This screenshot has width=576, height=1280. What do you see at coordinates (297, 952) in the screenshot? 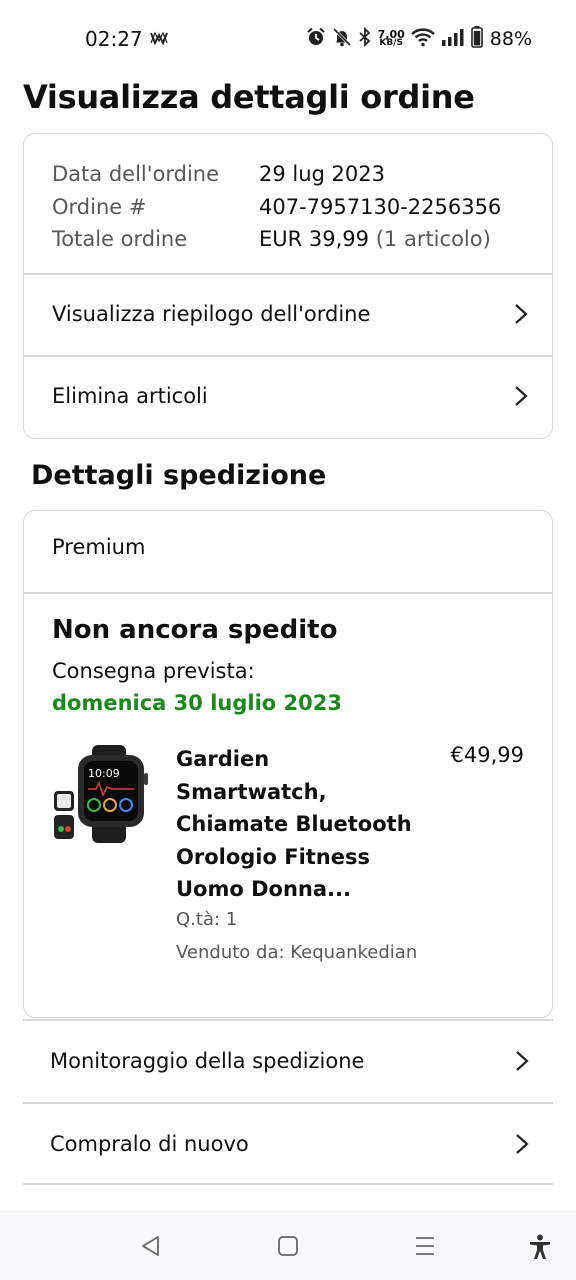
I see `product-seller: Venduto da: Kequankedian` at bounding box center [297, 952].